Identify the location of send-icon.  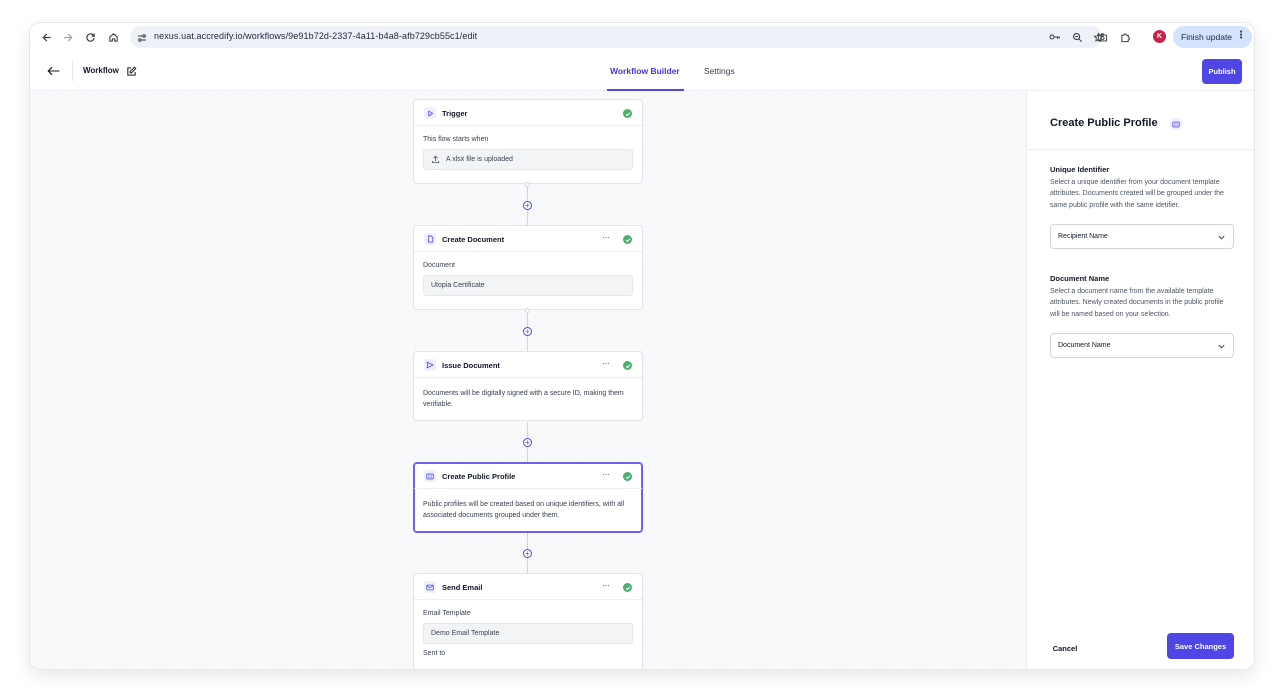
(430, 365).